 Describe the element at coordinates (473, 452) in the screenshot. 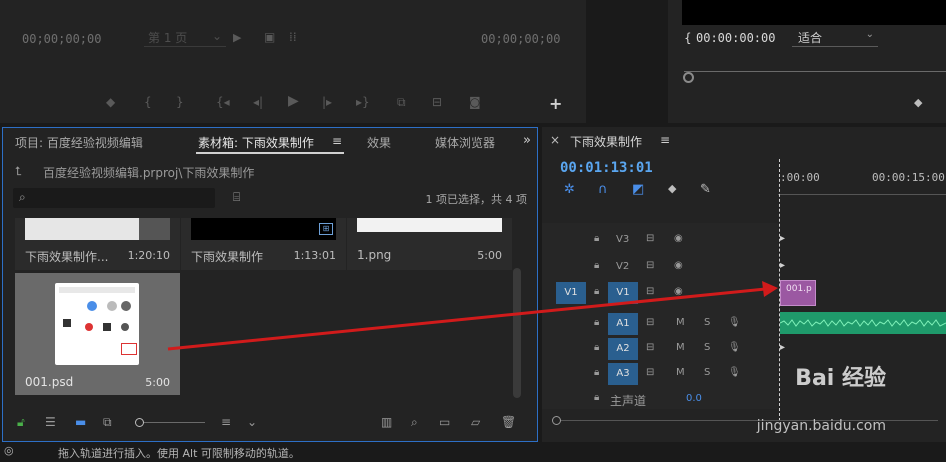

I see `status-bar: ◎ 拖入轨道进行插入。使用 Alt 可限制移动的轨道。` at that location.